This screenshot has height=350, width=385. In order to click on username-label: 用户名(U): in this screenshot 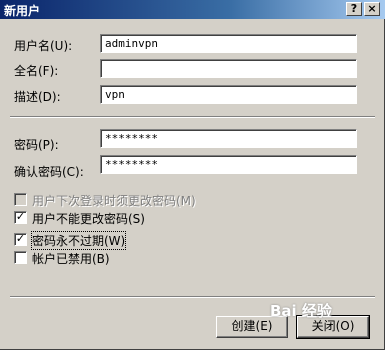, I will do `click(43, 46)`.